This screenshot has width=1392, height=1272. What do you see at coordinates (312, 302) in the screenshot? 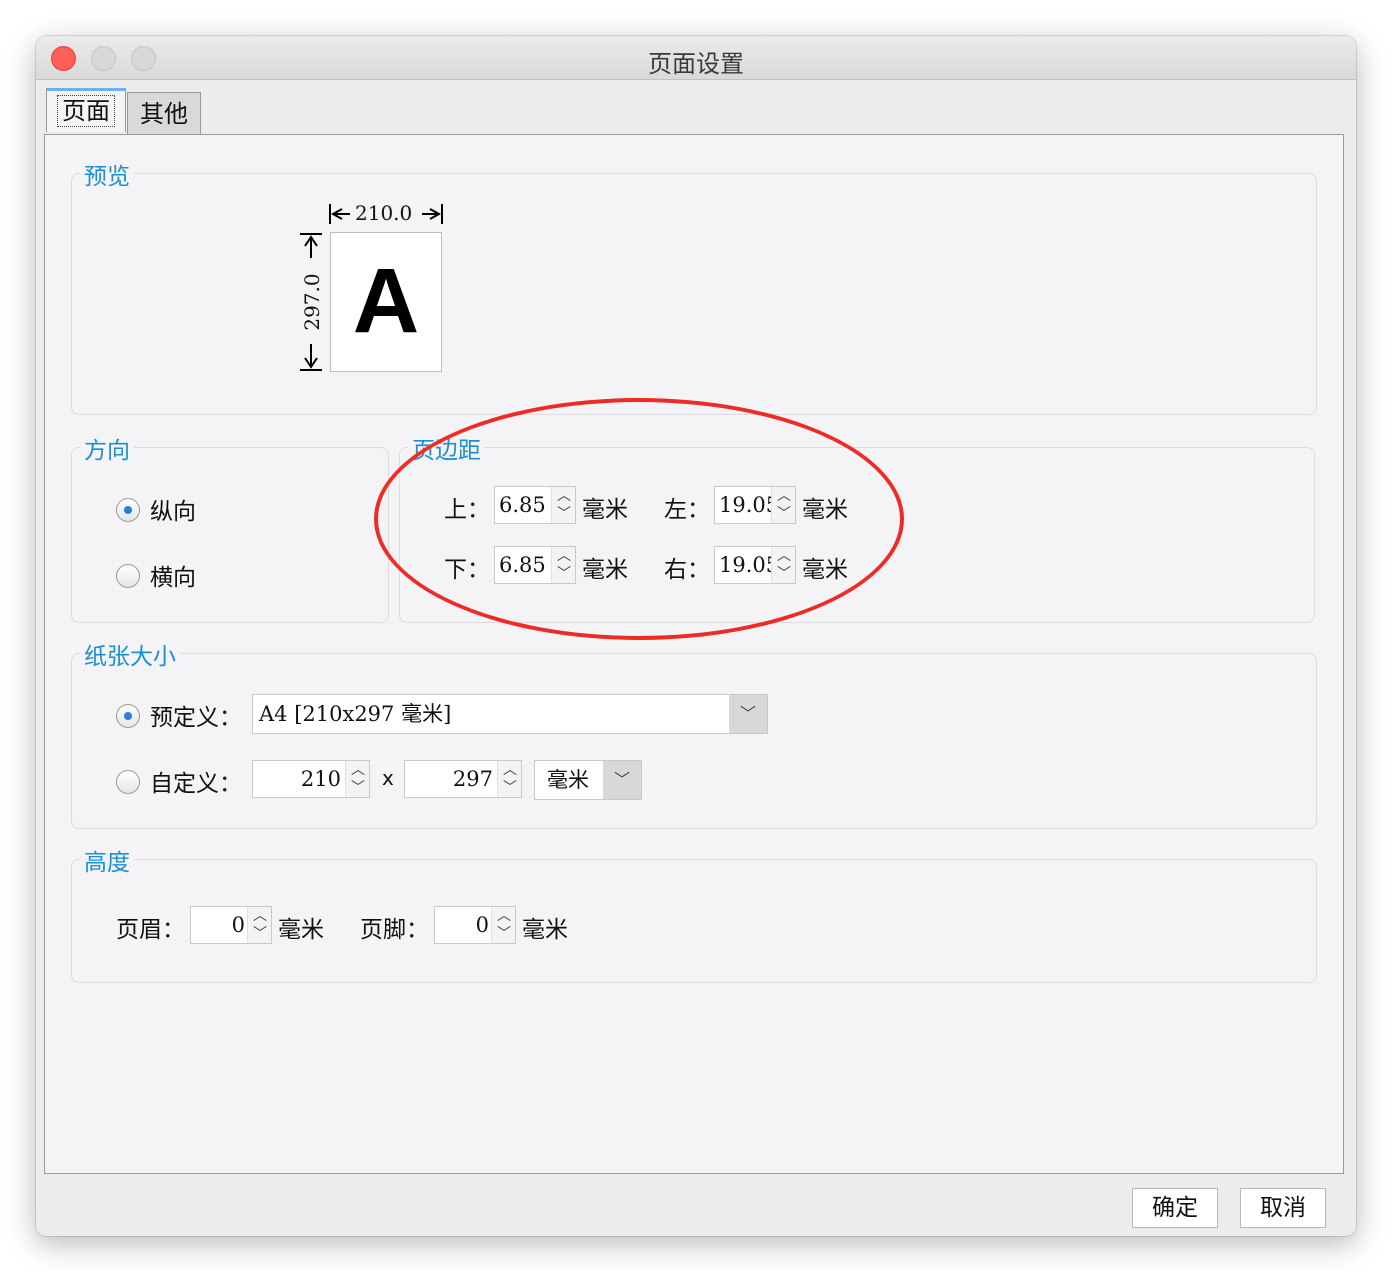
I see `height-dimension-label: 297.0` at bounding box center [312, 302].